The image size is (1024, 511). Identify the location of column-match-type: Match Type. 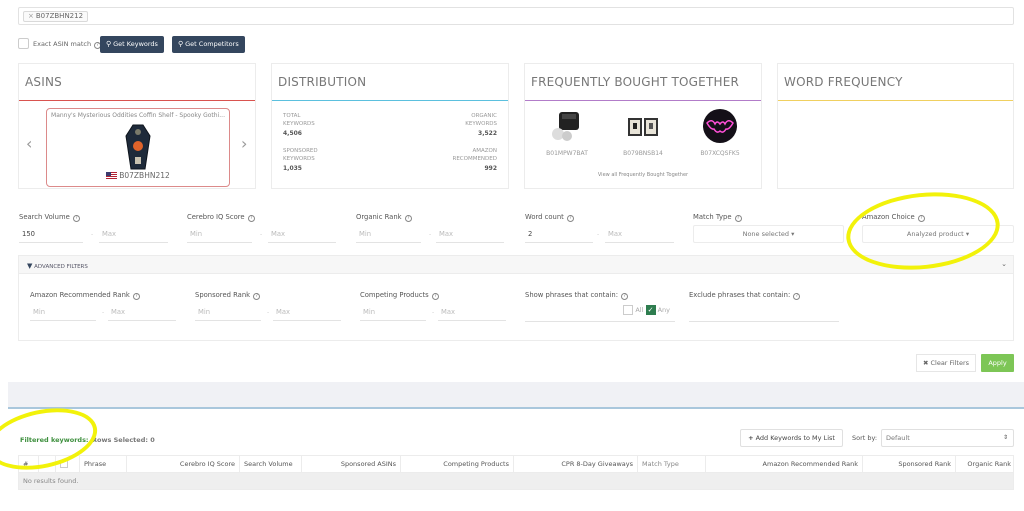
(672, 464).